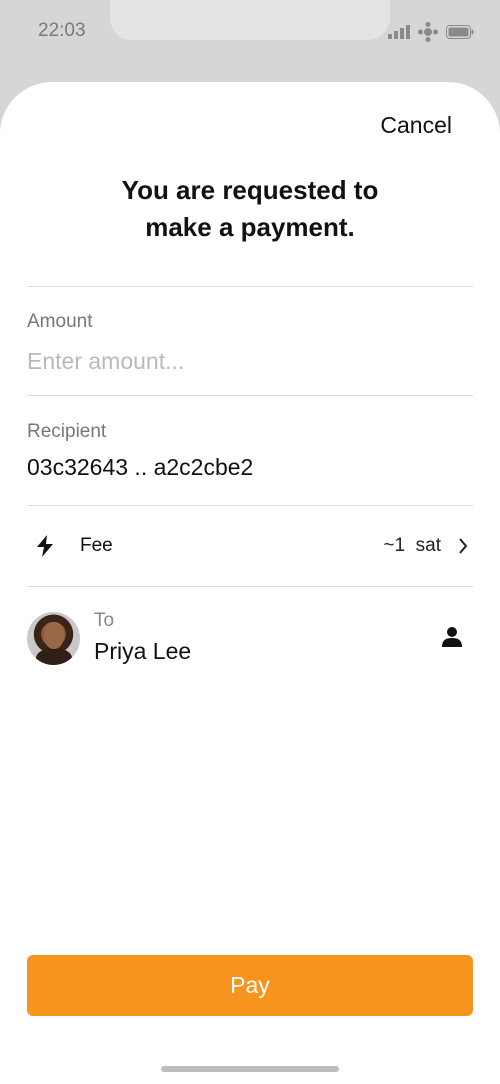 This screenshot has width=500, height=1084. Describe the element at coordinates (250, 638) in the screenshot. I see `to-row: To Priya Lee` at that location.